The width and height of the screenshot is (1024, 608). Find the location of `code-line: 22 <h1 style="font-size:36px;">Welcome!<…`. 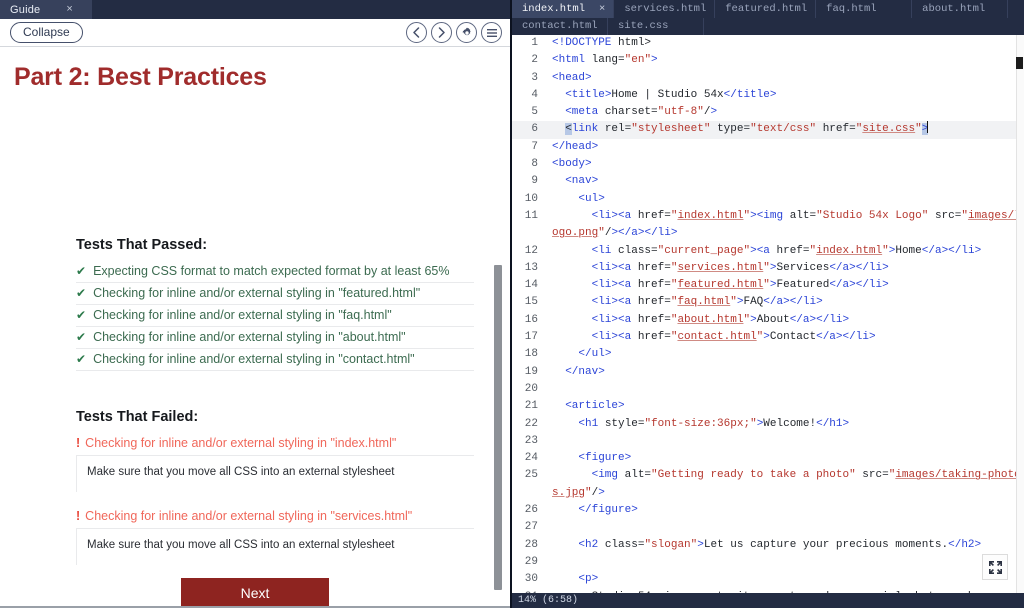

code-line: 22 <h1 style="font-size:36px;">Welcome!<… is located at coordinates (768, 424).